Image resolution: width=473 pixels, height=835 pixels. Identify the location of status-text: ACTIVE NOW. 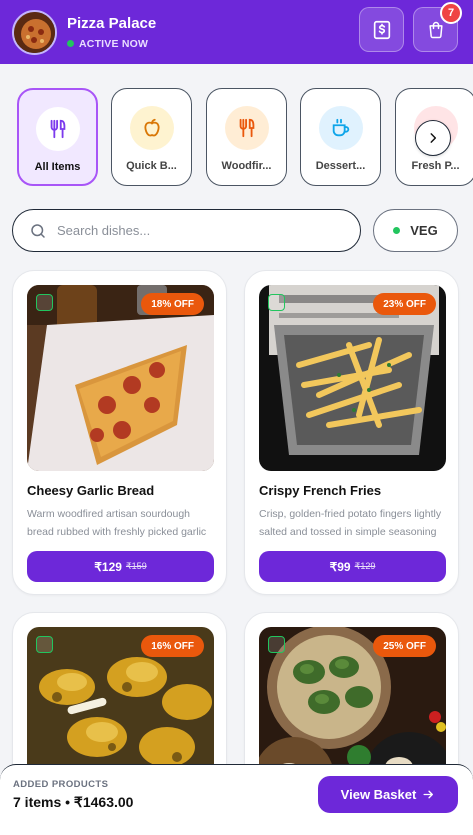
(114, 43).